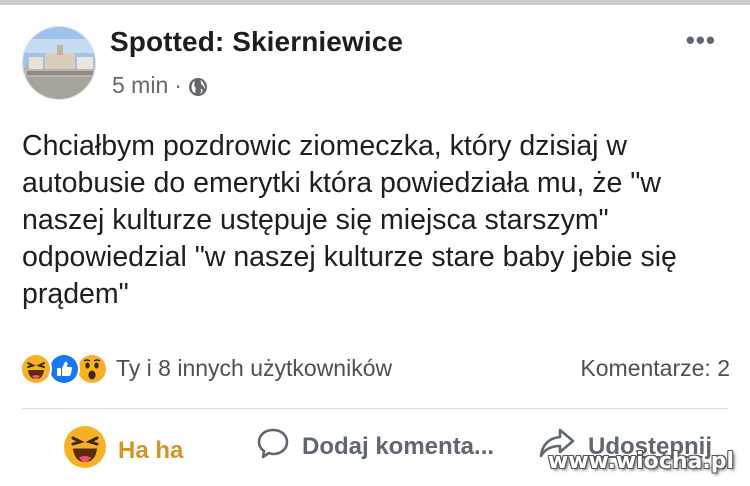 This screenshot has width=750, height=486. I want to click on comment-bubble-icon, so click(273, 446).